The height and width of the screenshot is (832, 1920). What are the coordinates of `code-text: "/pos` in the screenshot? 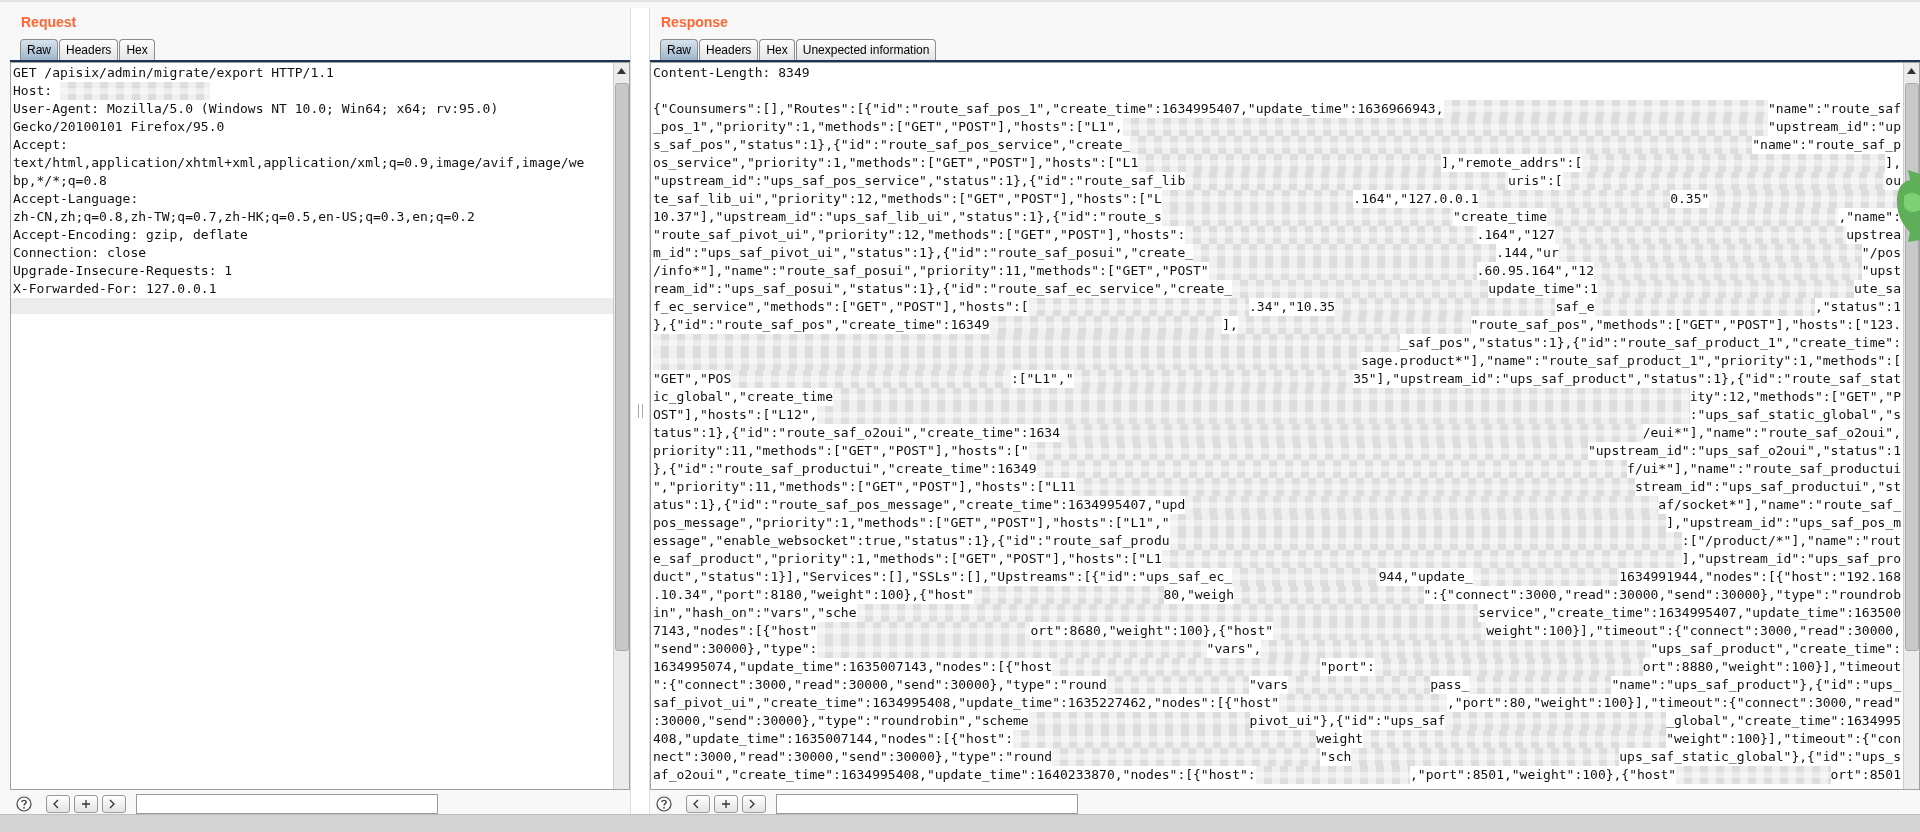 It's located at (1881, 253).